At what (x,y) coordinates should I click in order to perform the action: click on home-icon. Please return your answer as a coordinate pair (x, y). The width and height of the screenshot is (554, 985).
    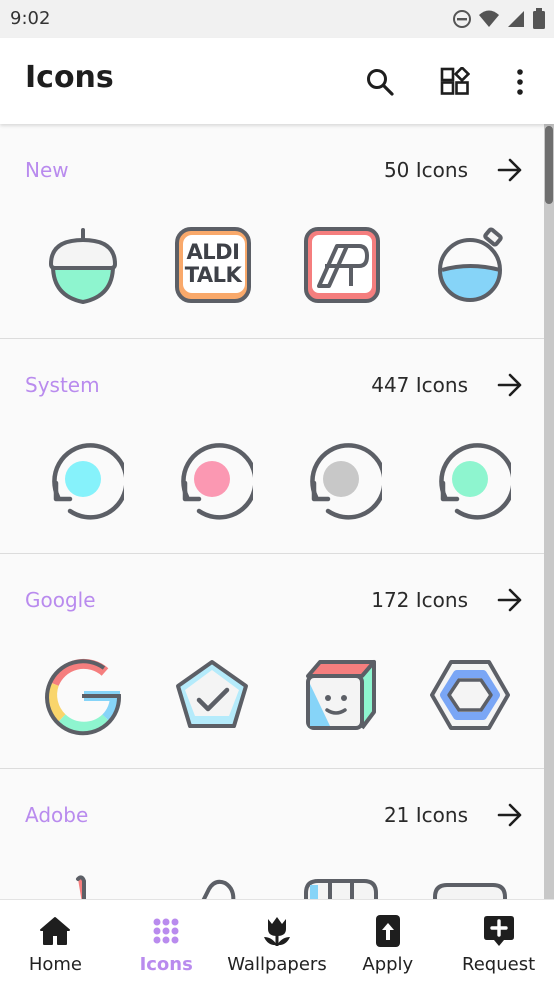
    Looking at the image, I should click on (55, 931).